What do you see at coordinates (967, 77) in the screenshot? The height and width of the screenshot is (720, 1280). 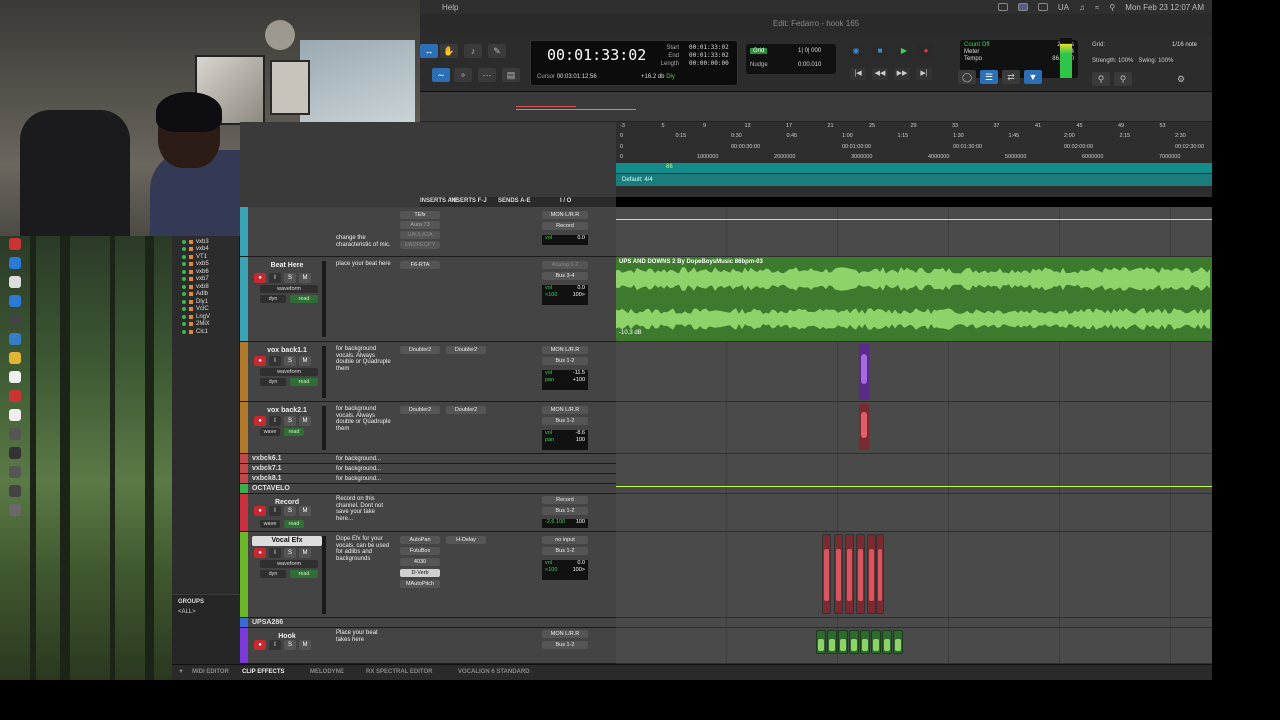 I see `loop-icon: ◯` at bounding box center [967, 77].